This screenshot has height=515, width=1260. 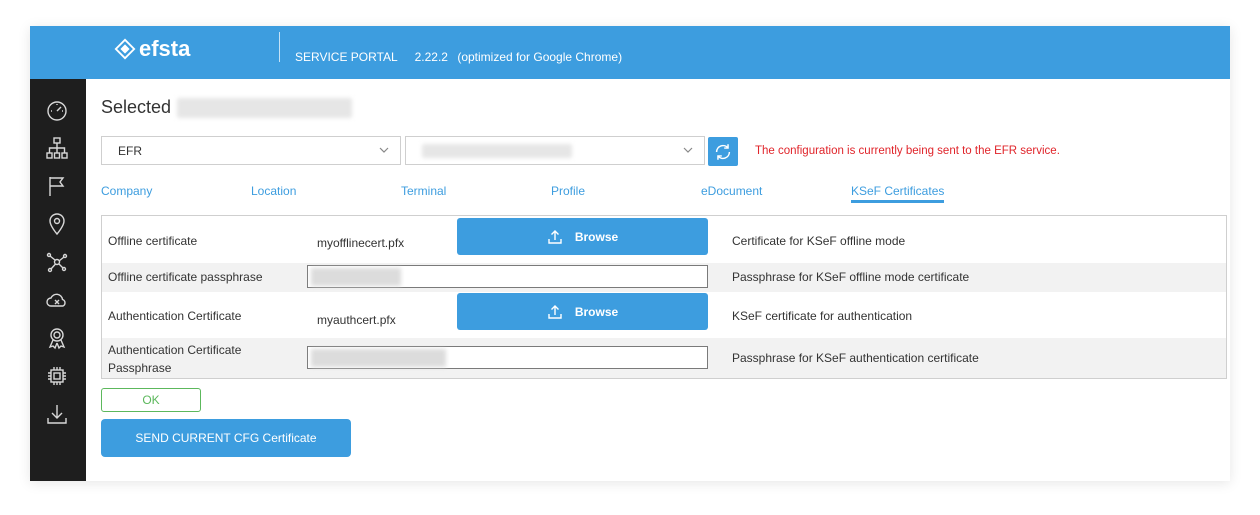 What do you see at coordinates (175, 359) in the screenshot?
I see `authentication-passphrase-label: Authentication Certificate Passphrase` at bounding box center [175, 359].